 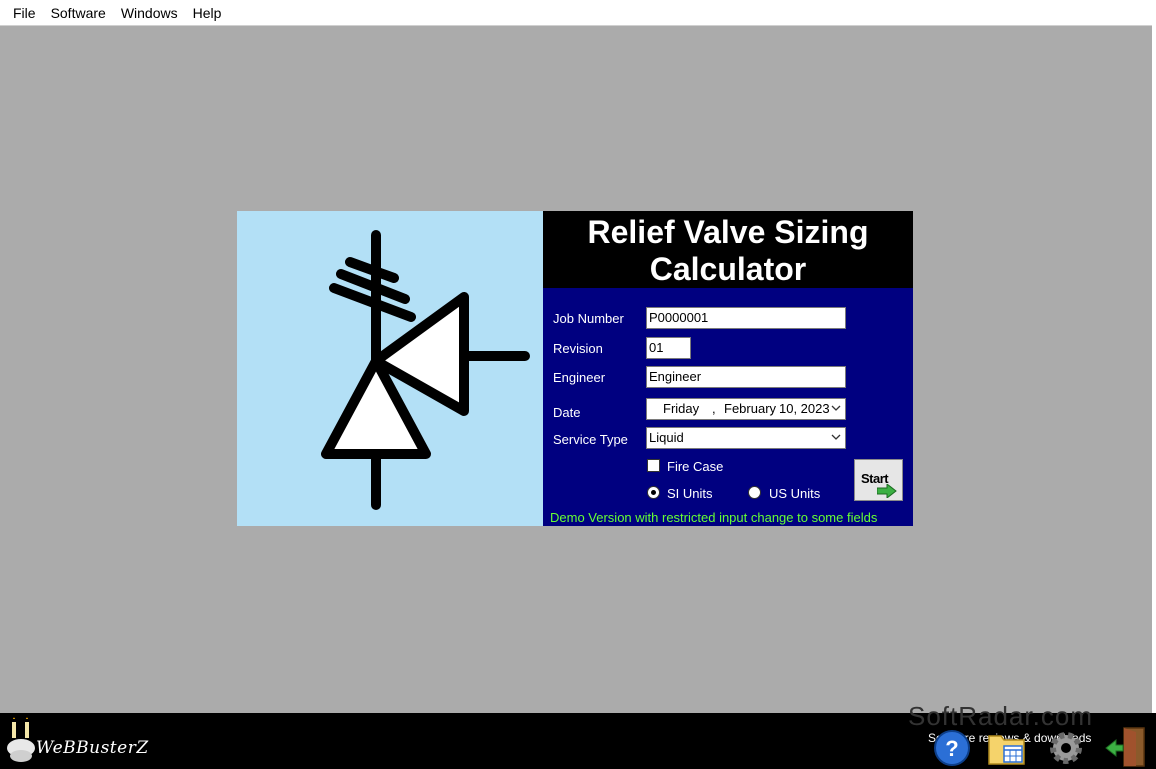 I want to click on valve-icon-area, so click(x=390, y=368).